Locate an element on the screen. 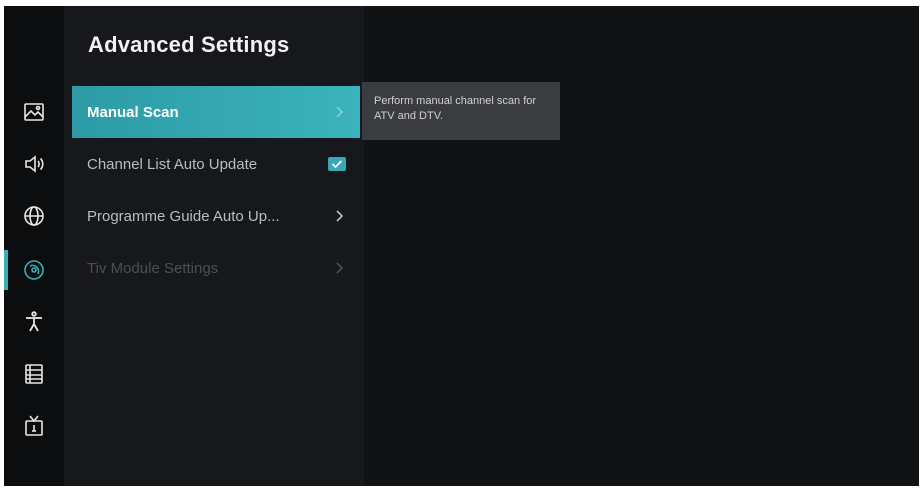  channel-icon is located at coordinates (34, 270).